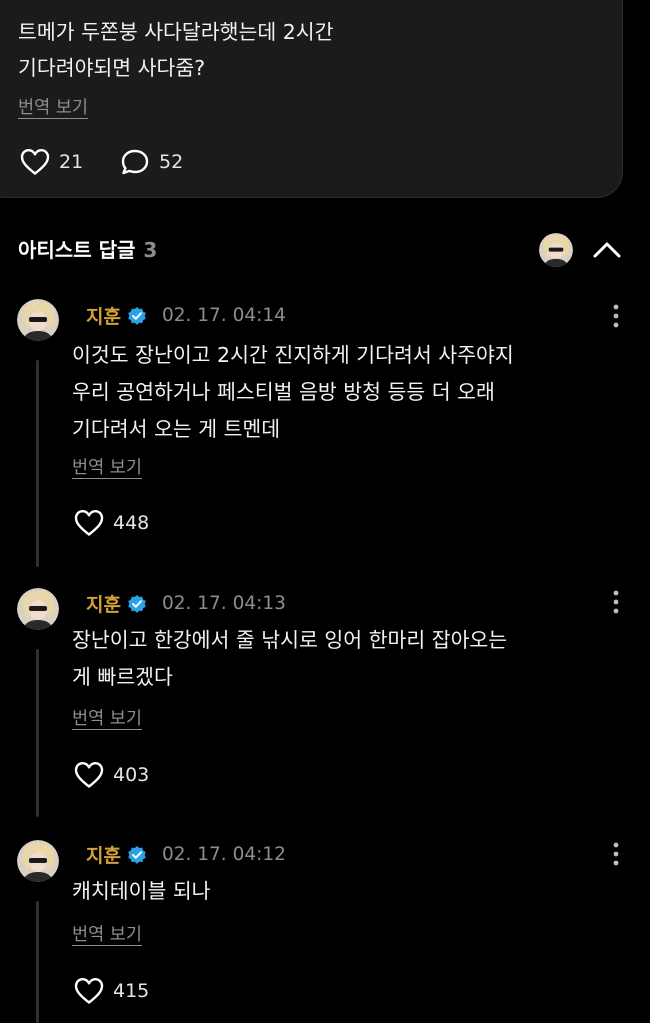  Describe the element at coordinates (607, 250) in the screenshot. I see `chevron-up-icon` at that location.